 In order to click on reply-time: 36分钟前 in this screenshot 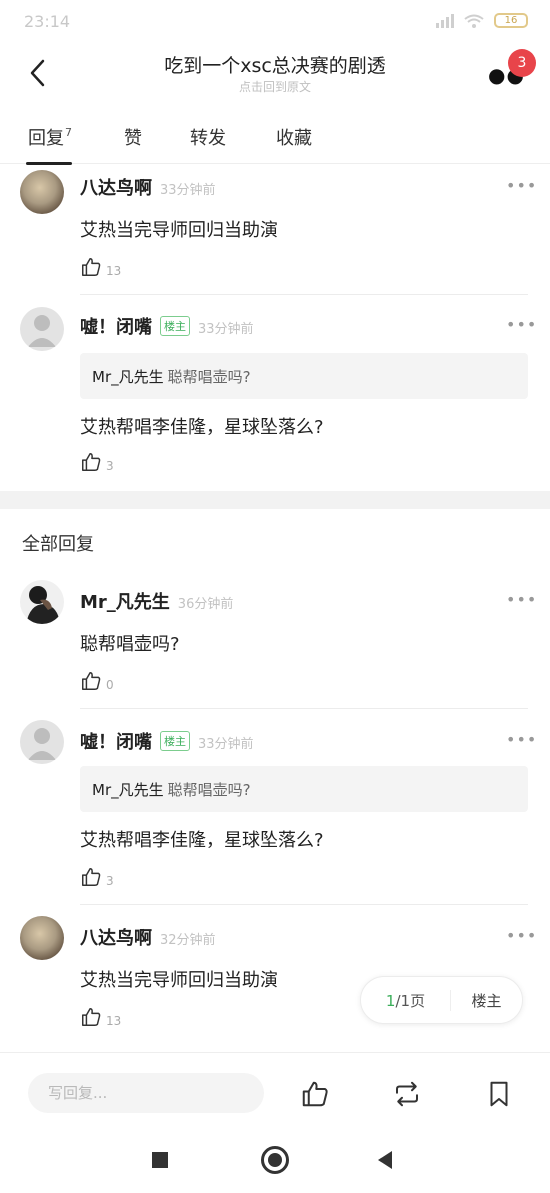, I will do `click(205, 604)`.